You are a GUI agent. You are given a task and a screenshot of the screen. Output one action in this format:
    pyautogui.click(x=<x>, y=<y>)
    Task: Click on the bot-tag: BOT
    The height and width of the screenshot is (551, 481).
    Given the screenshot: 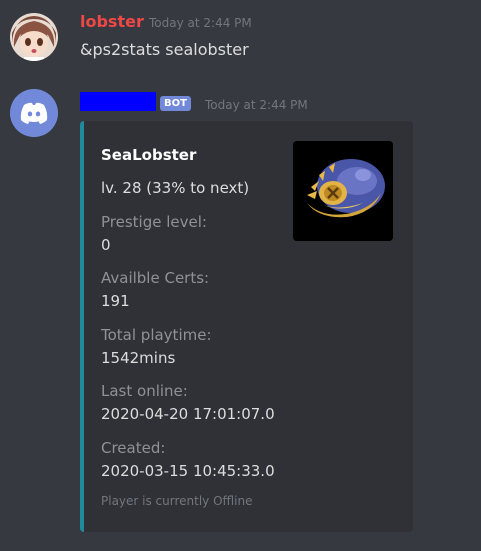 What is the action you would take?
    pyautogui.click(x=175, y=103)
    